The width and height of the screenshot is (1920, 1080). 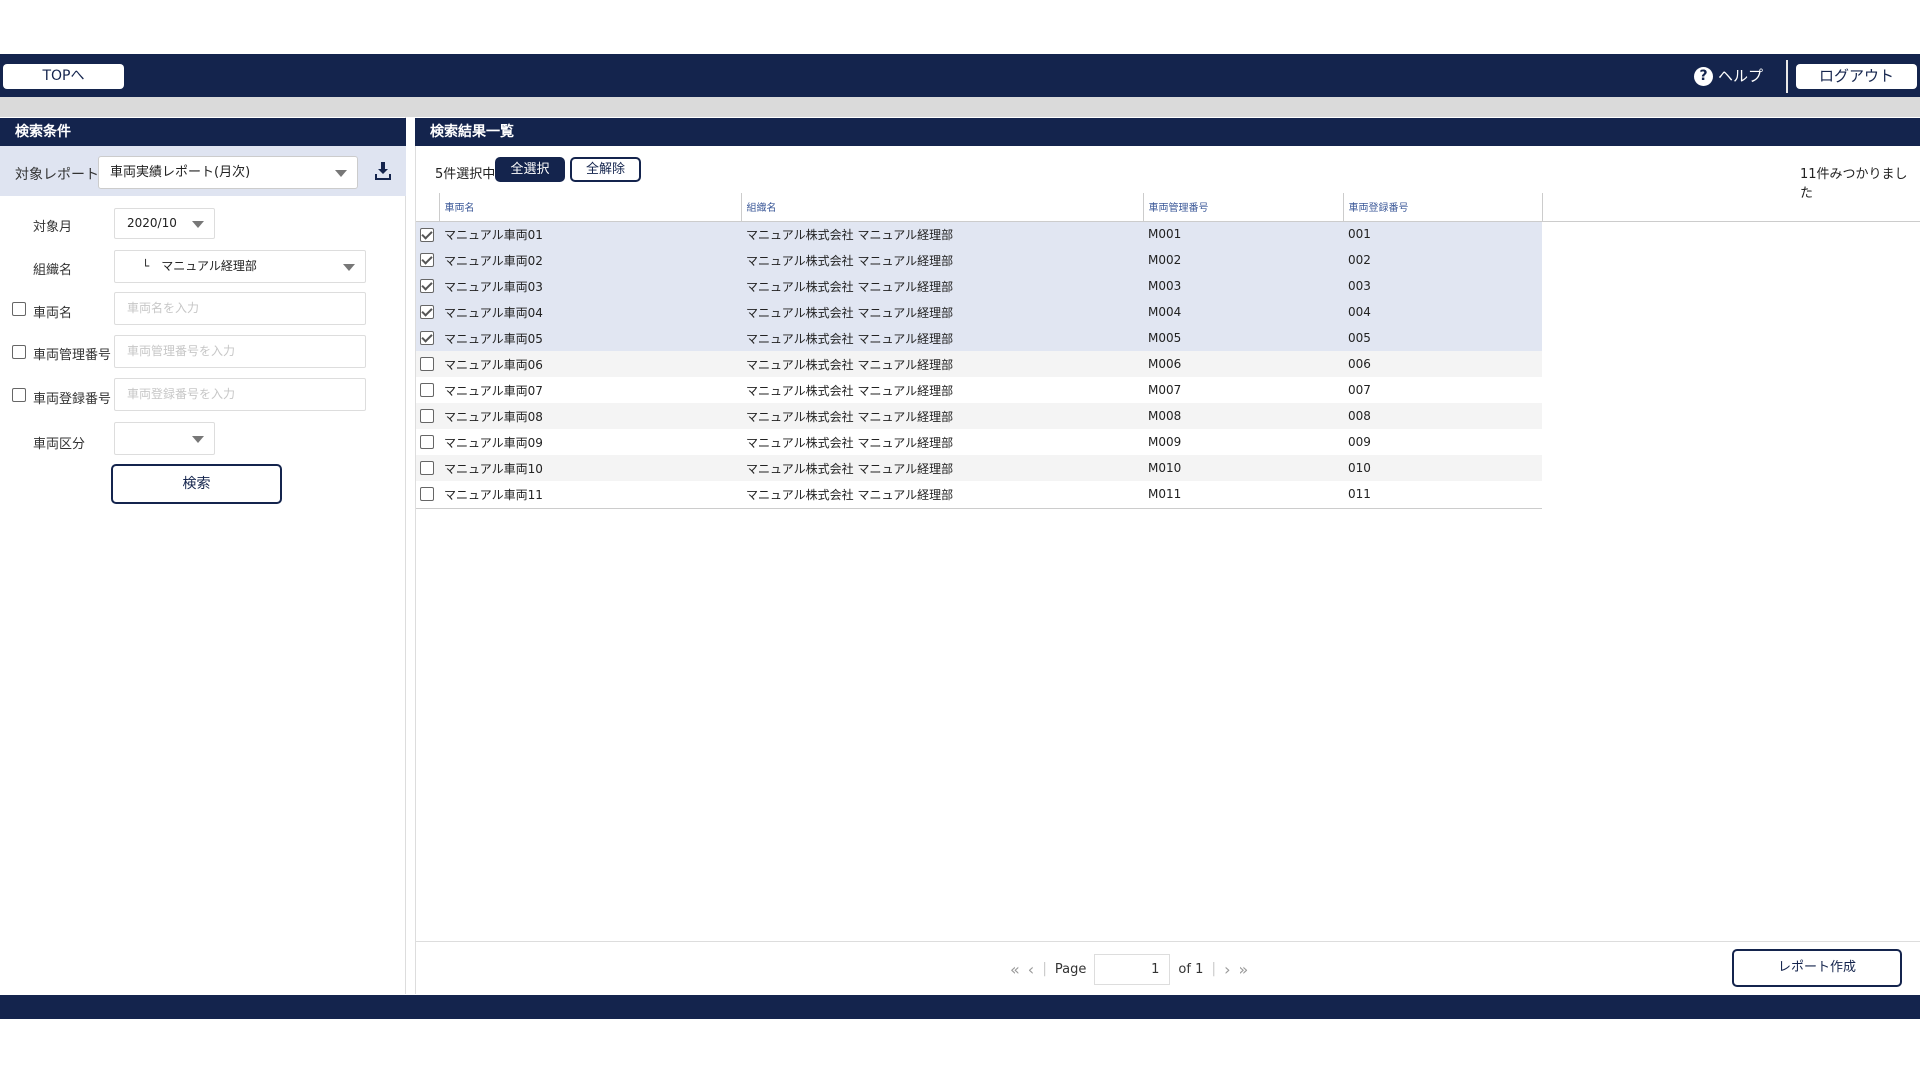 What do you see at coordinates (19, 309) in the screenshot?
I see `vehicle-name-checkbox` at bounding box center [19, 309].